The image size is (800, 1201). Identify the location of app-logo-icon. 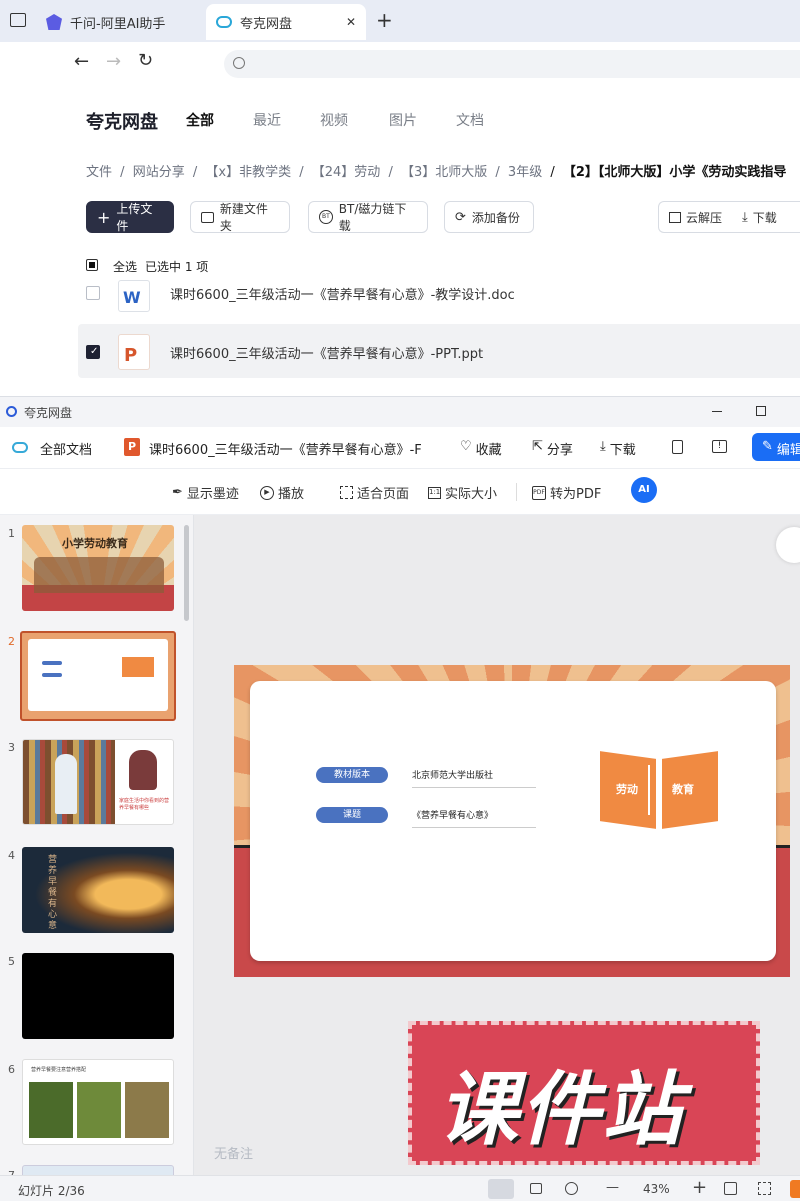
(11, 411).